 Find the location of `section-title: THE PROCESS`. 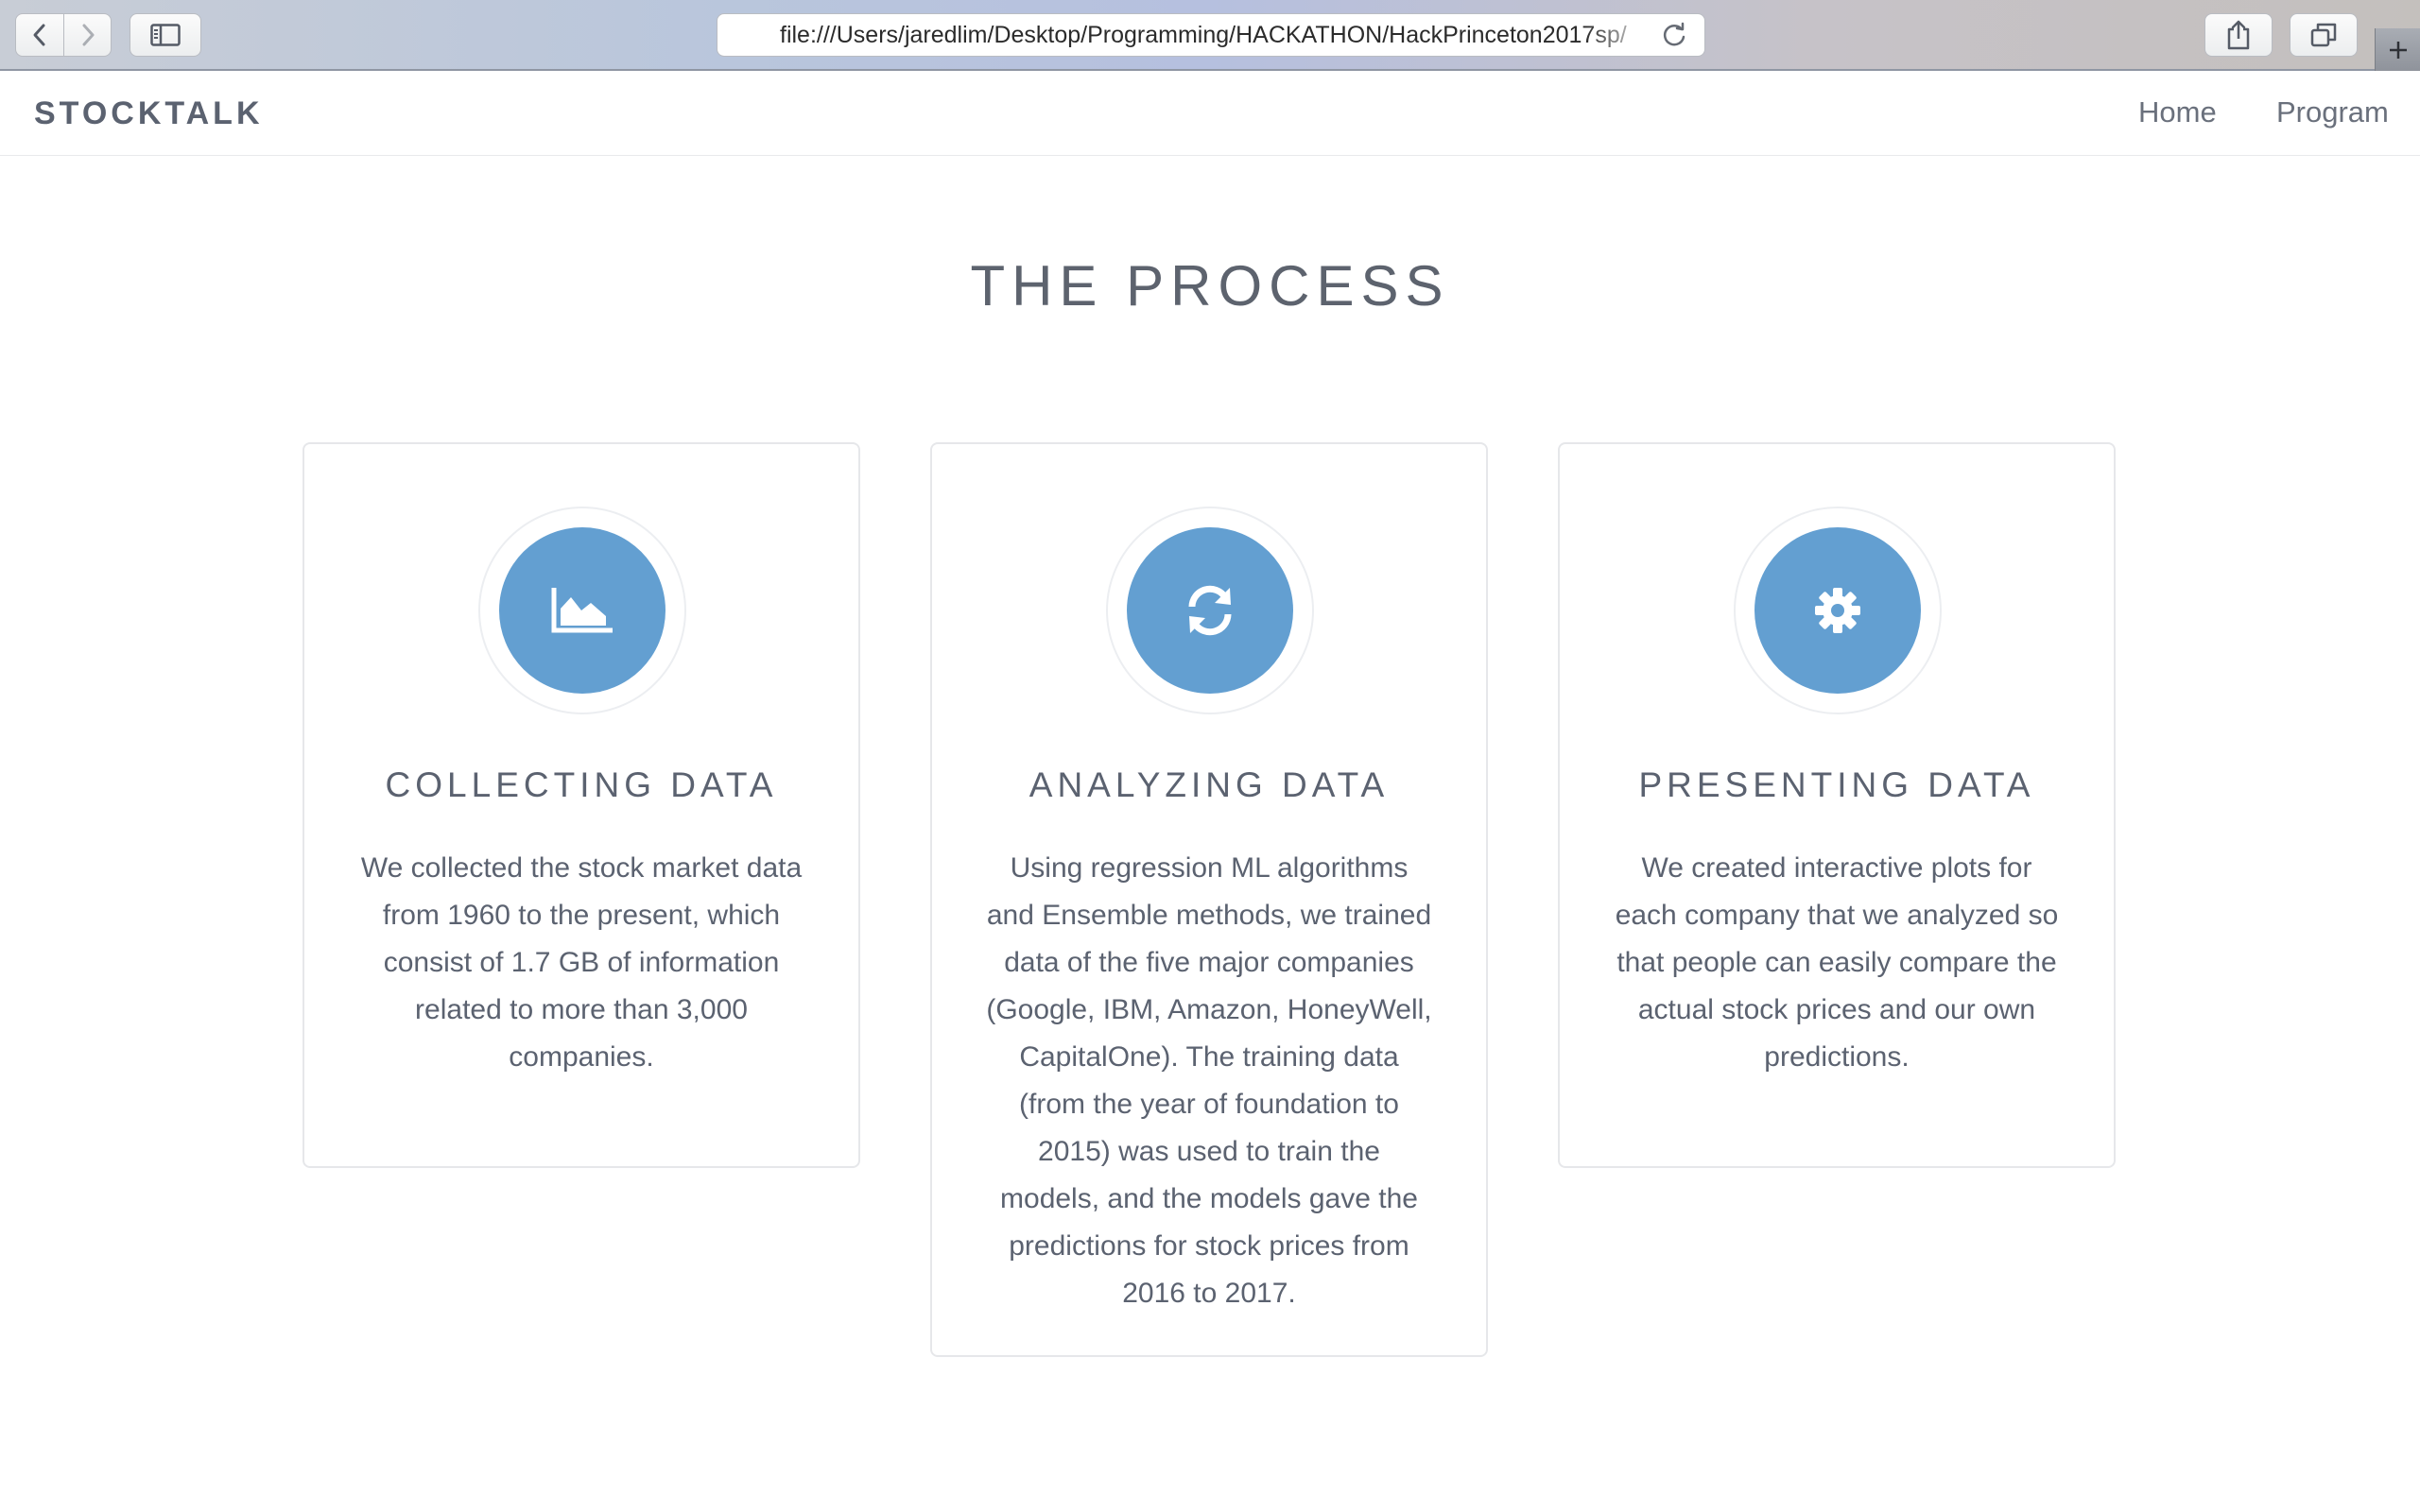

section-title: THE PROCESS is located at coordinates (1210, 286).